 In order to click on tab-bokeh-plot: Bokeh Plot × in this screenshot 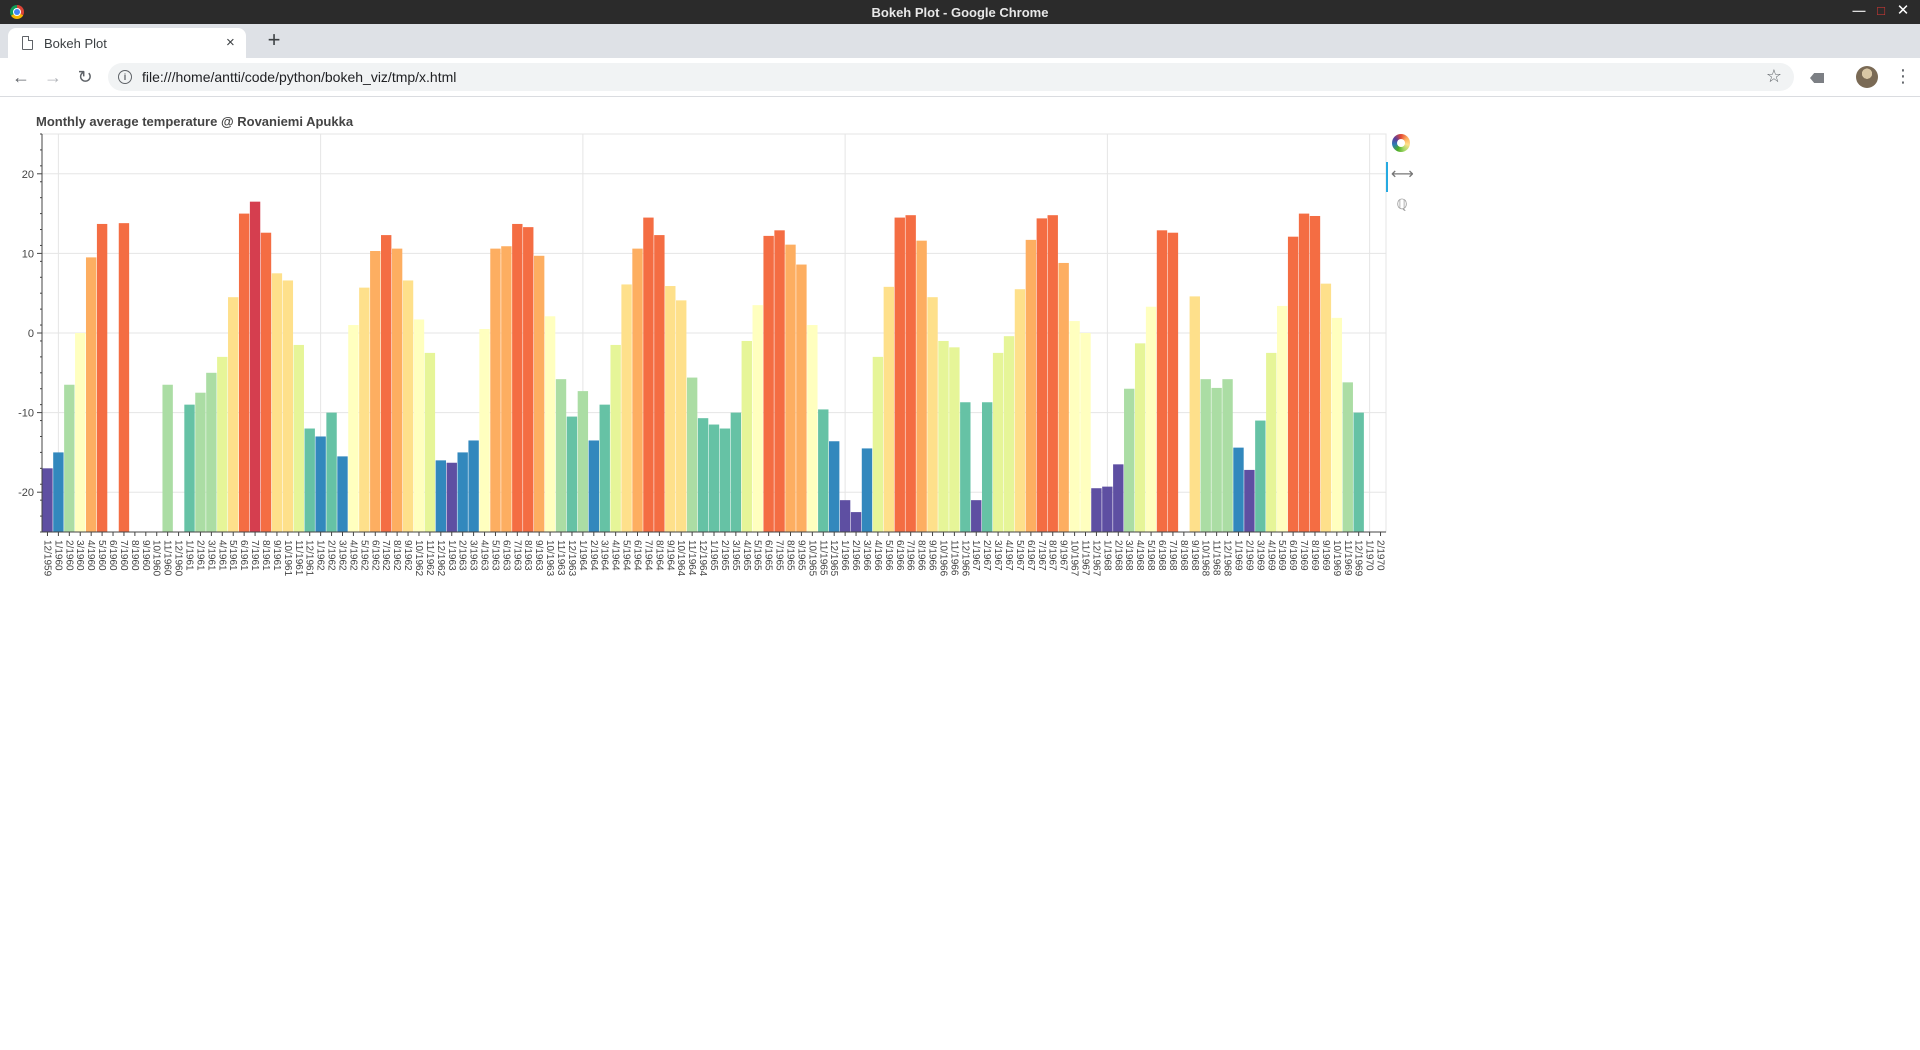, I will do `click(127, 43)`.